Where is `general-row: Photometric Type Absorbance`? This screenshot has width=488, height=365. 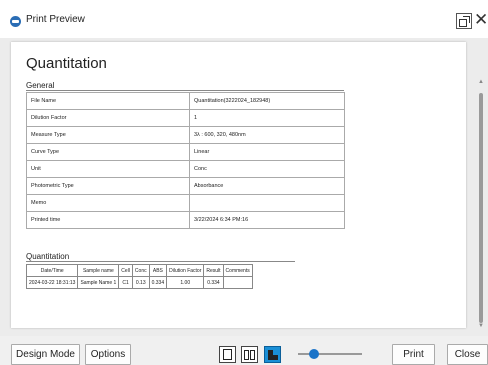
general-row: Photometric Type Absorbance is located at coordinates (185, 186).